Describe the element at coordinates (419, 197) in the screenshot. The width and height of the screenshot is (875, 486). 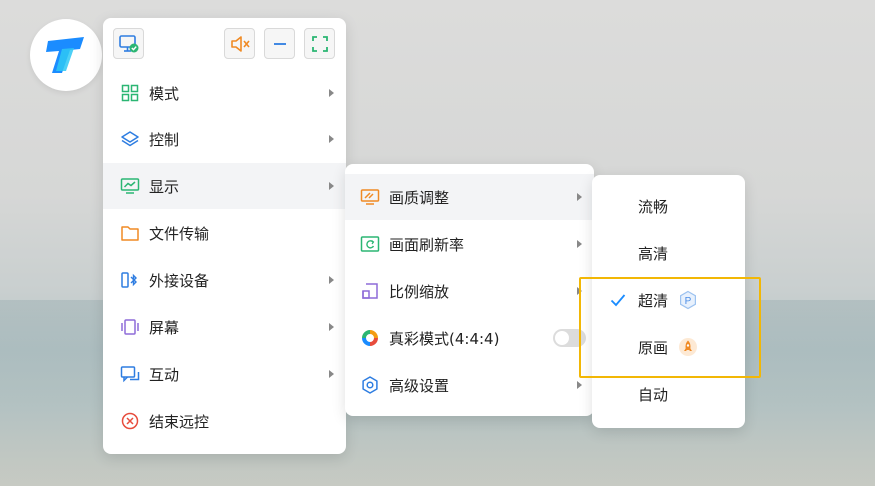
I see `menu-item-label: 画质调整` at that location.